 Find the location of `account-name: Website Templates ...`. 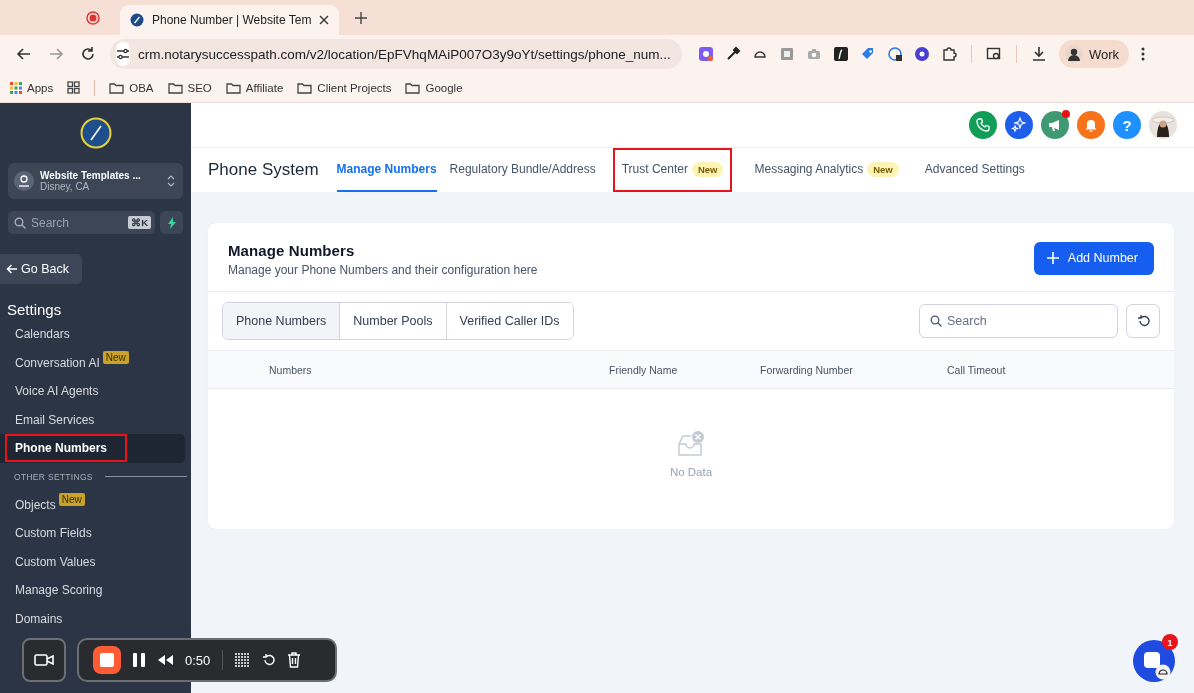

account-name: Website Templates ... is located at coordinates (91, 175).